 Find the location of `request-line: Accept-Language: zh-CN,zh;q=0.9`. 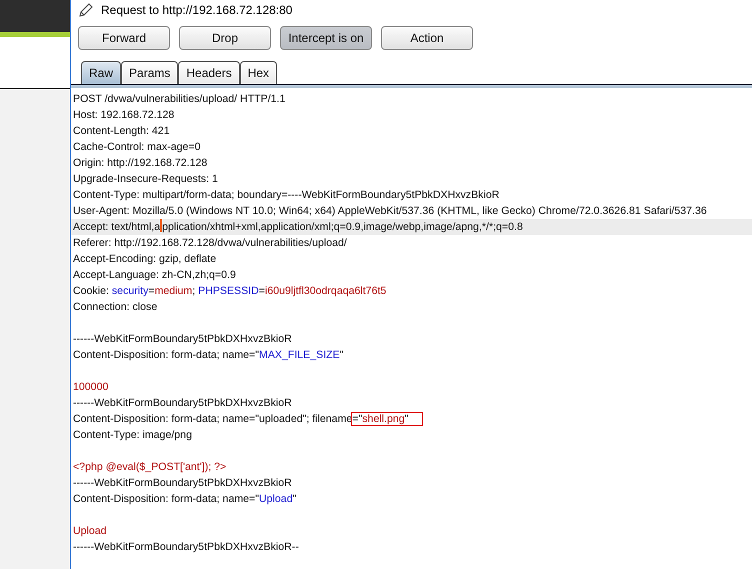

request-line: Accept-Language: zh-CN,zh;q=0.9 is located at coordinates (154, 275).